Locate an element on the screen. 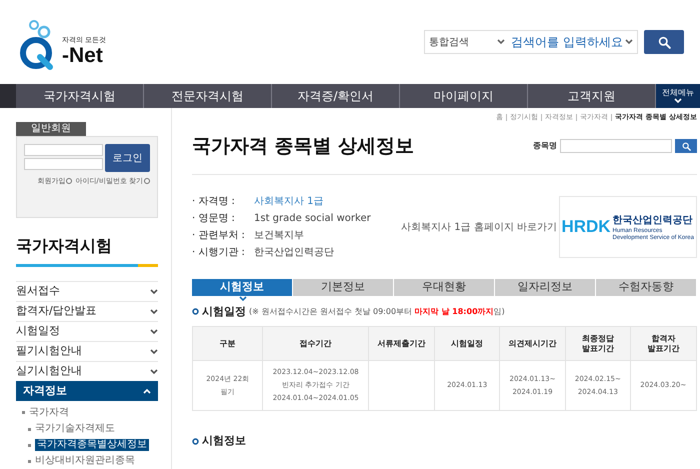 This screenshot has width=700, height=469. search-field: 통합검색 검색어를 입력하세요 is located at coordinates (531, 42).